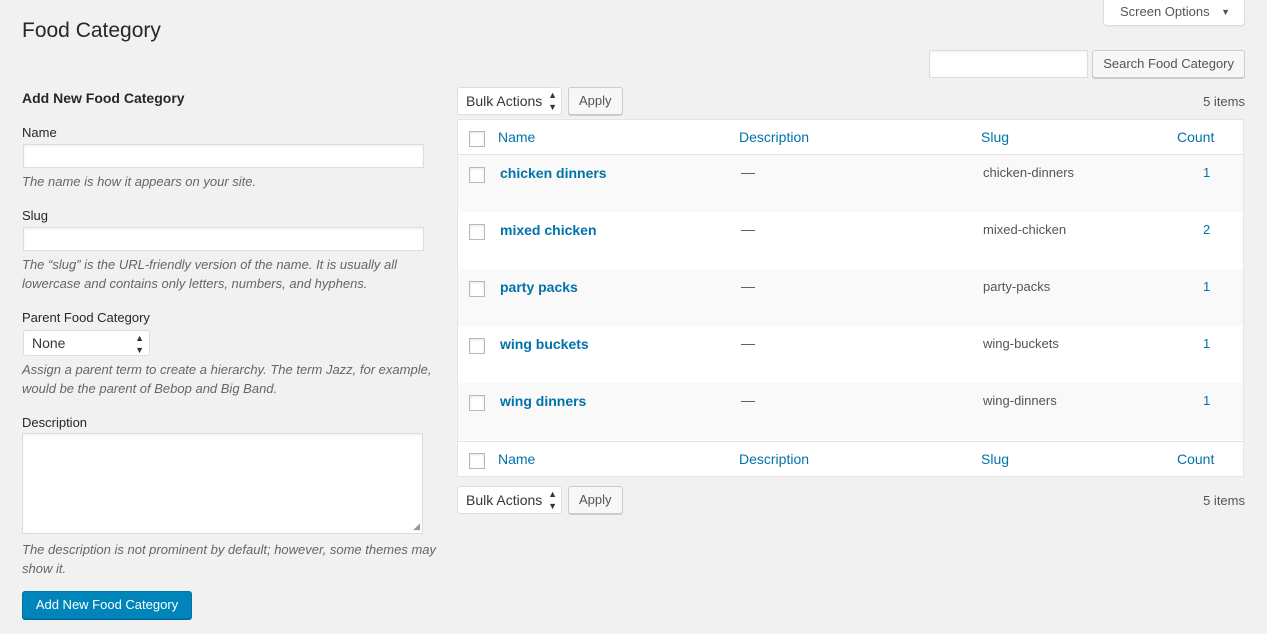  I want to click on row-name-link: wing dinners, so click(543, 401).